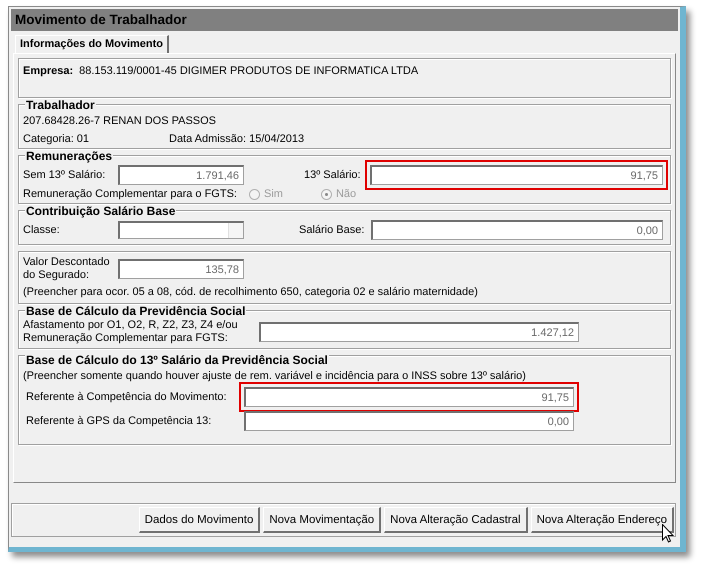 This screenshot has width=707, height=571. I want to click on group-title: Contribuição Salário Base, so click(100, 211).